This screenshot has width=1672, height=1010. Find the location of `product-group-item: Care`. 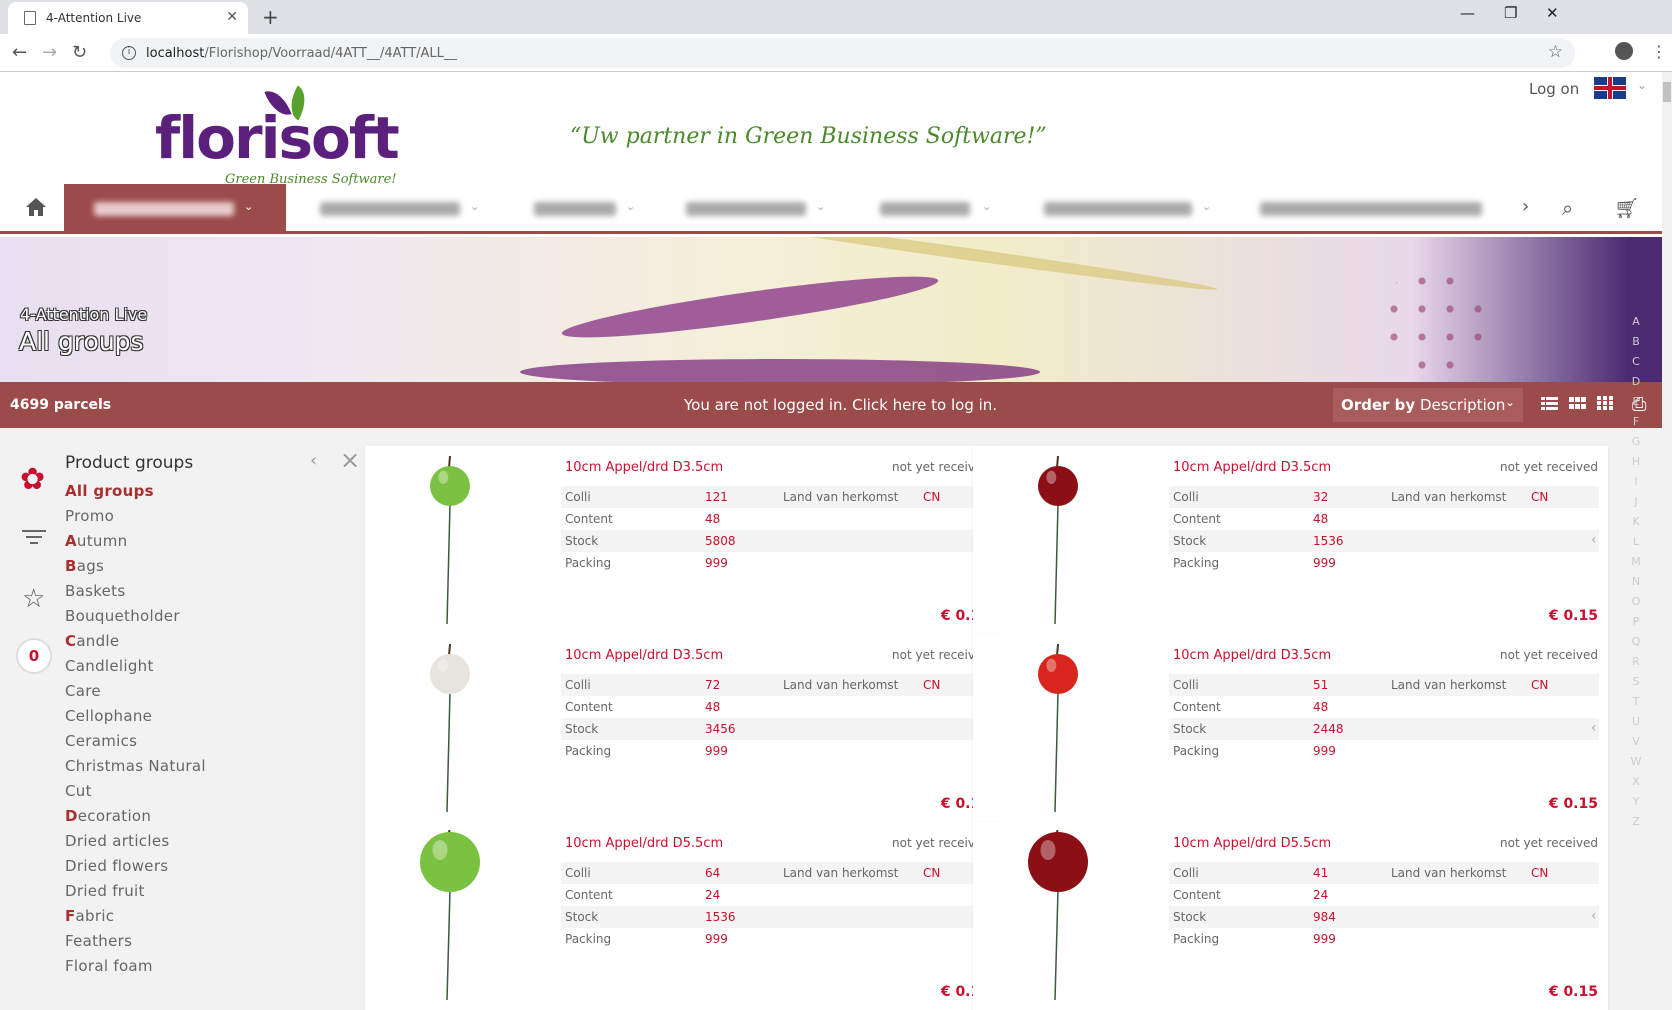

product-group-item: Care is located at coordinates (135, 692).